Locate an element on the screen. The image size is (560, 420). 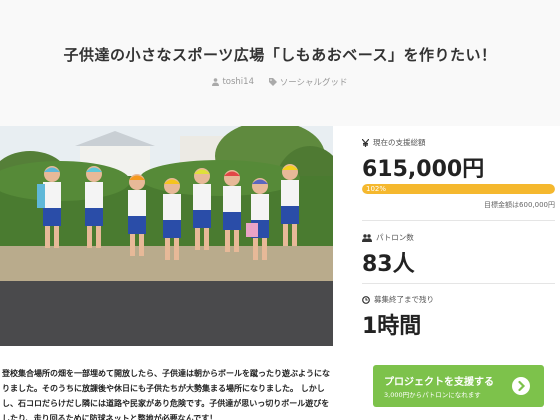
time-value: 1時間 is located at coordinates (392, 326).